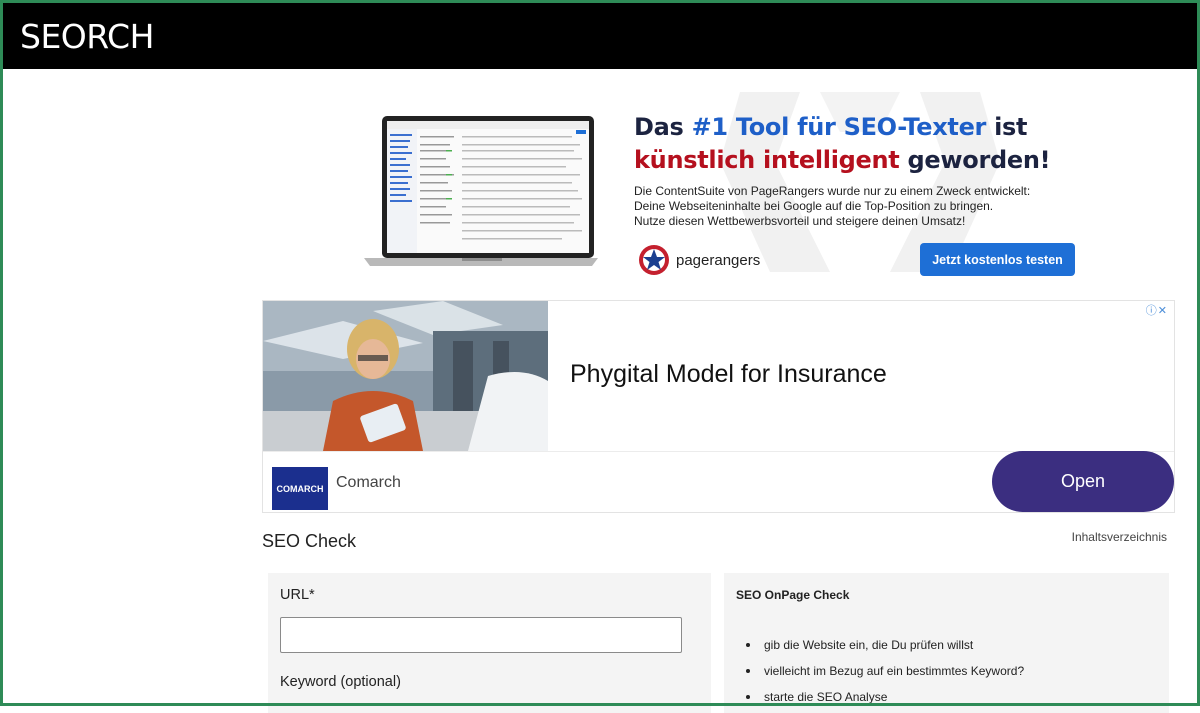  What do you see at coordinates (368, 482) in the screenshot?
I see `ad-brand-name: Comarch` at bounding box center [368, 482].